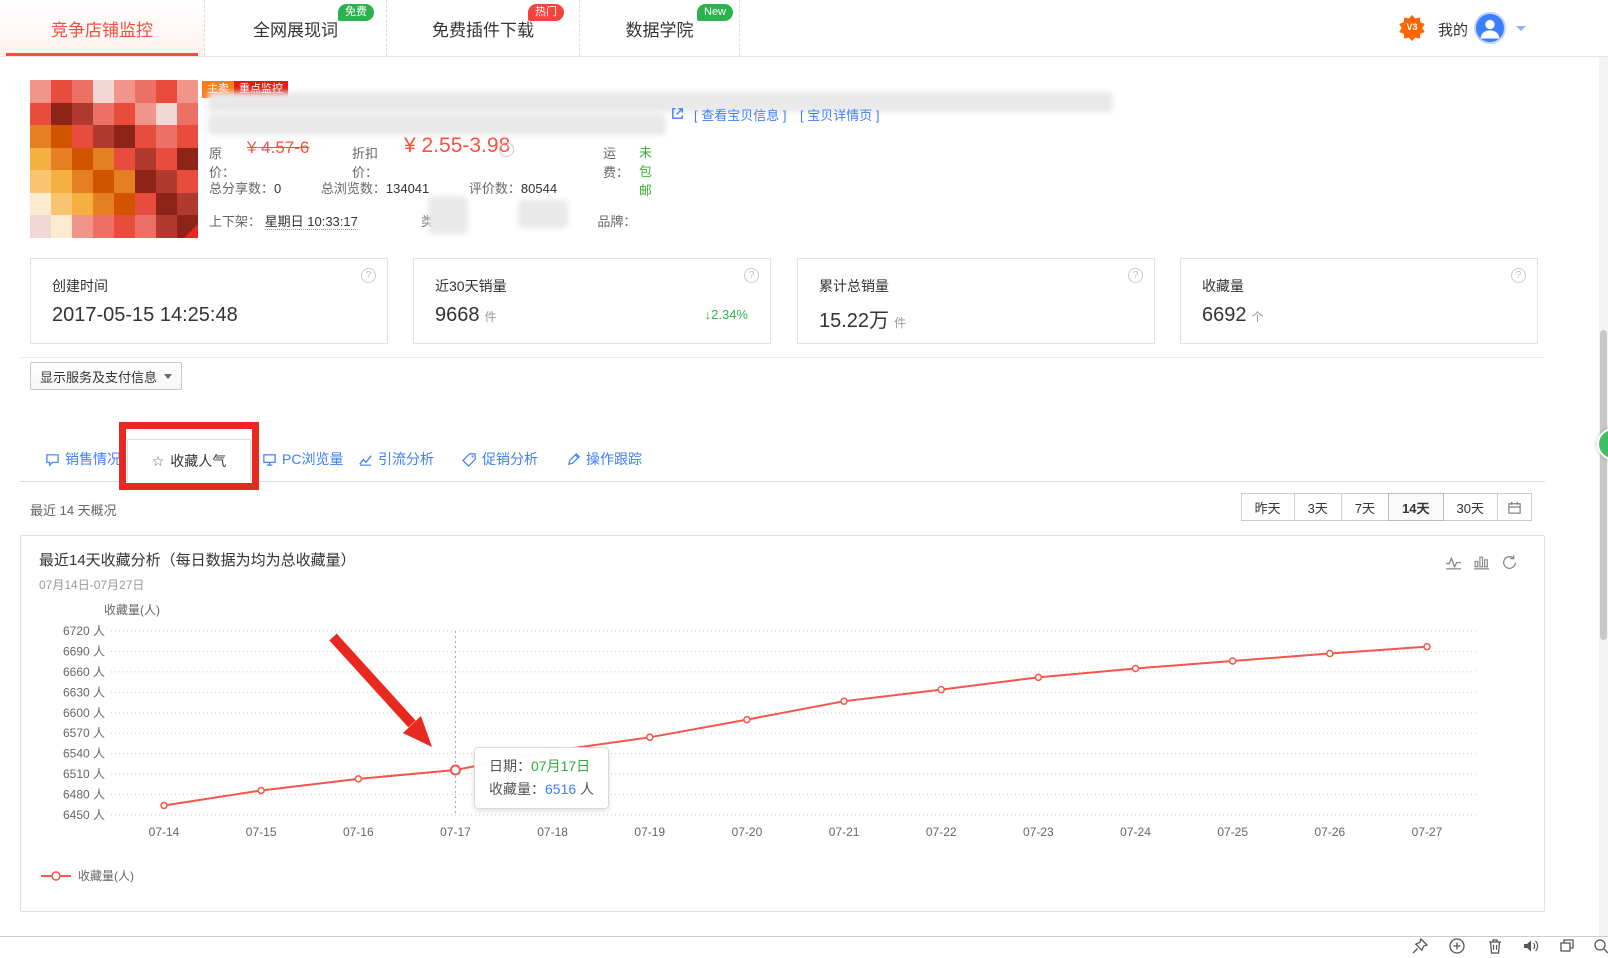 This screenshot has width=1608, height=958. I want to click on range-7day: 7天, so click(1365, 507).